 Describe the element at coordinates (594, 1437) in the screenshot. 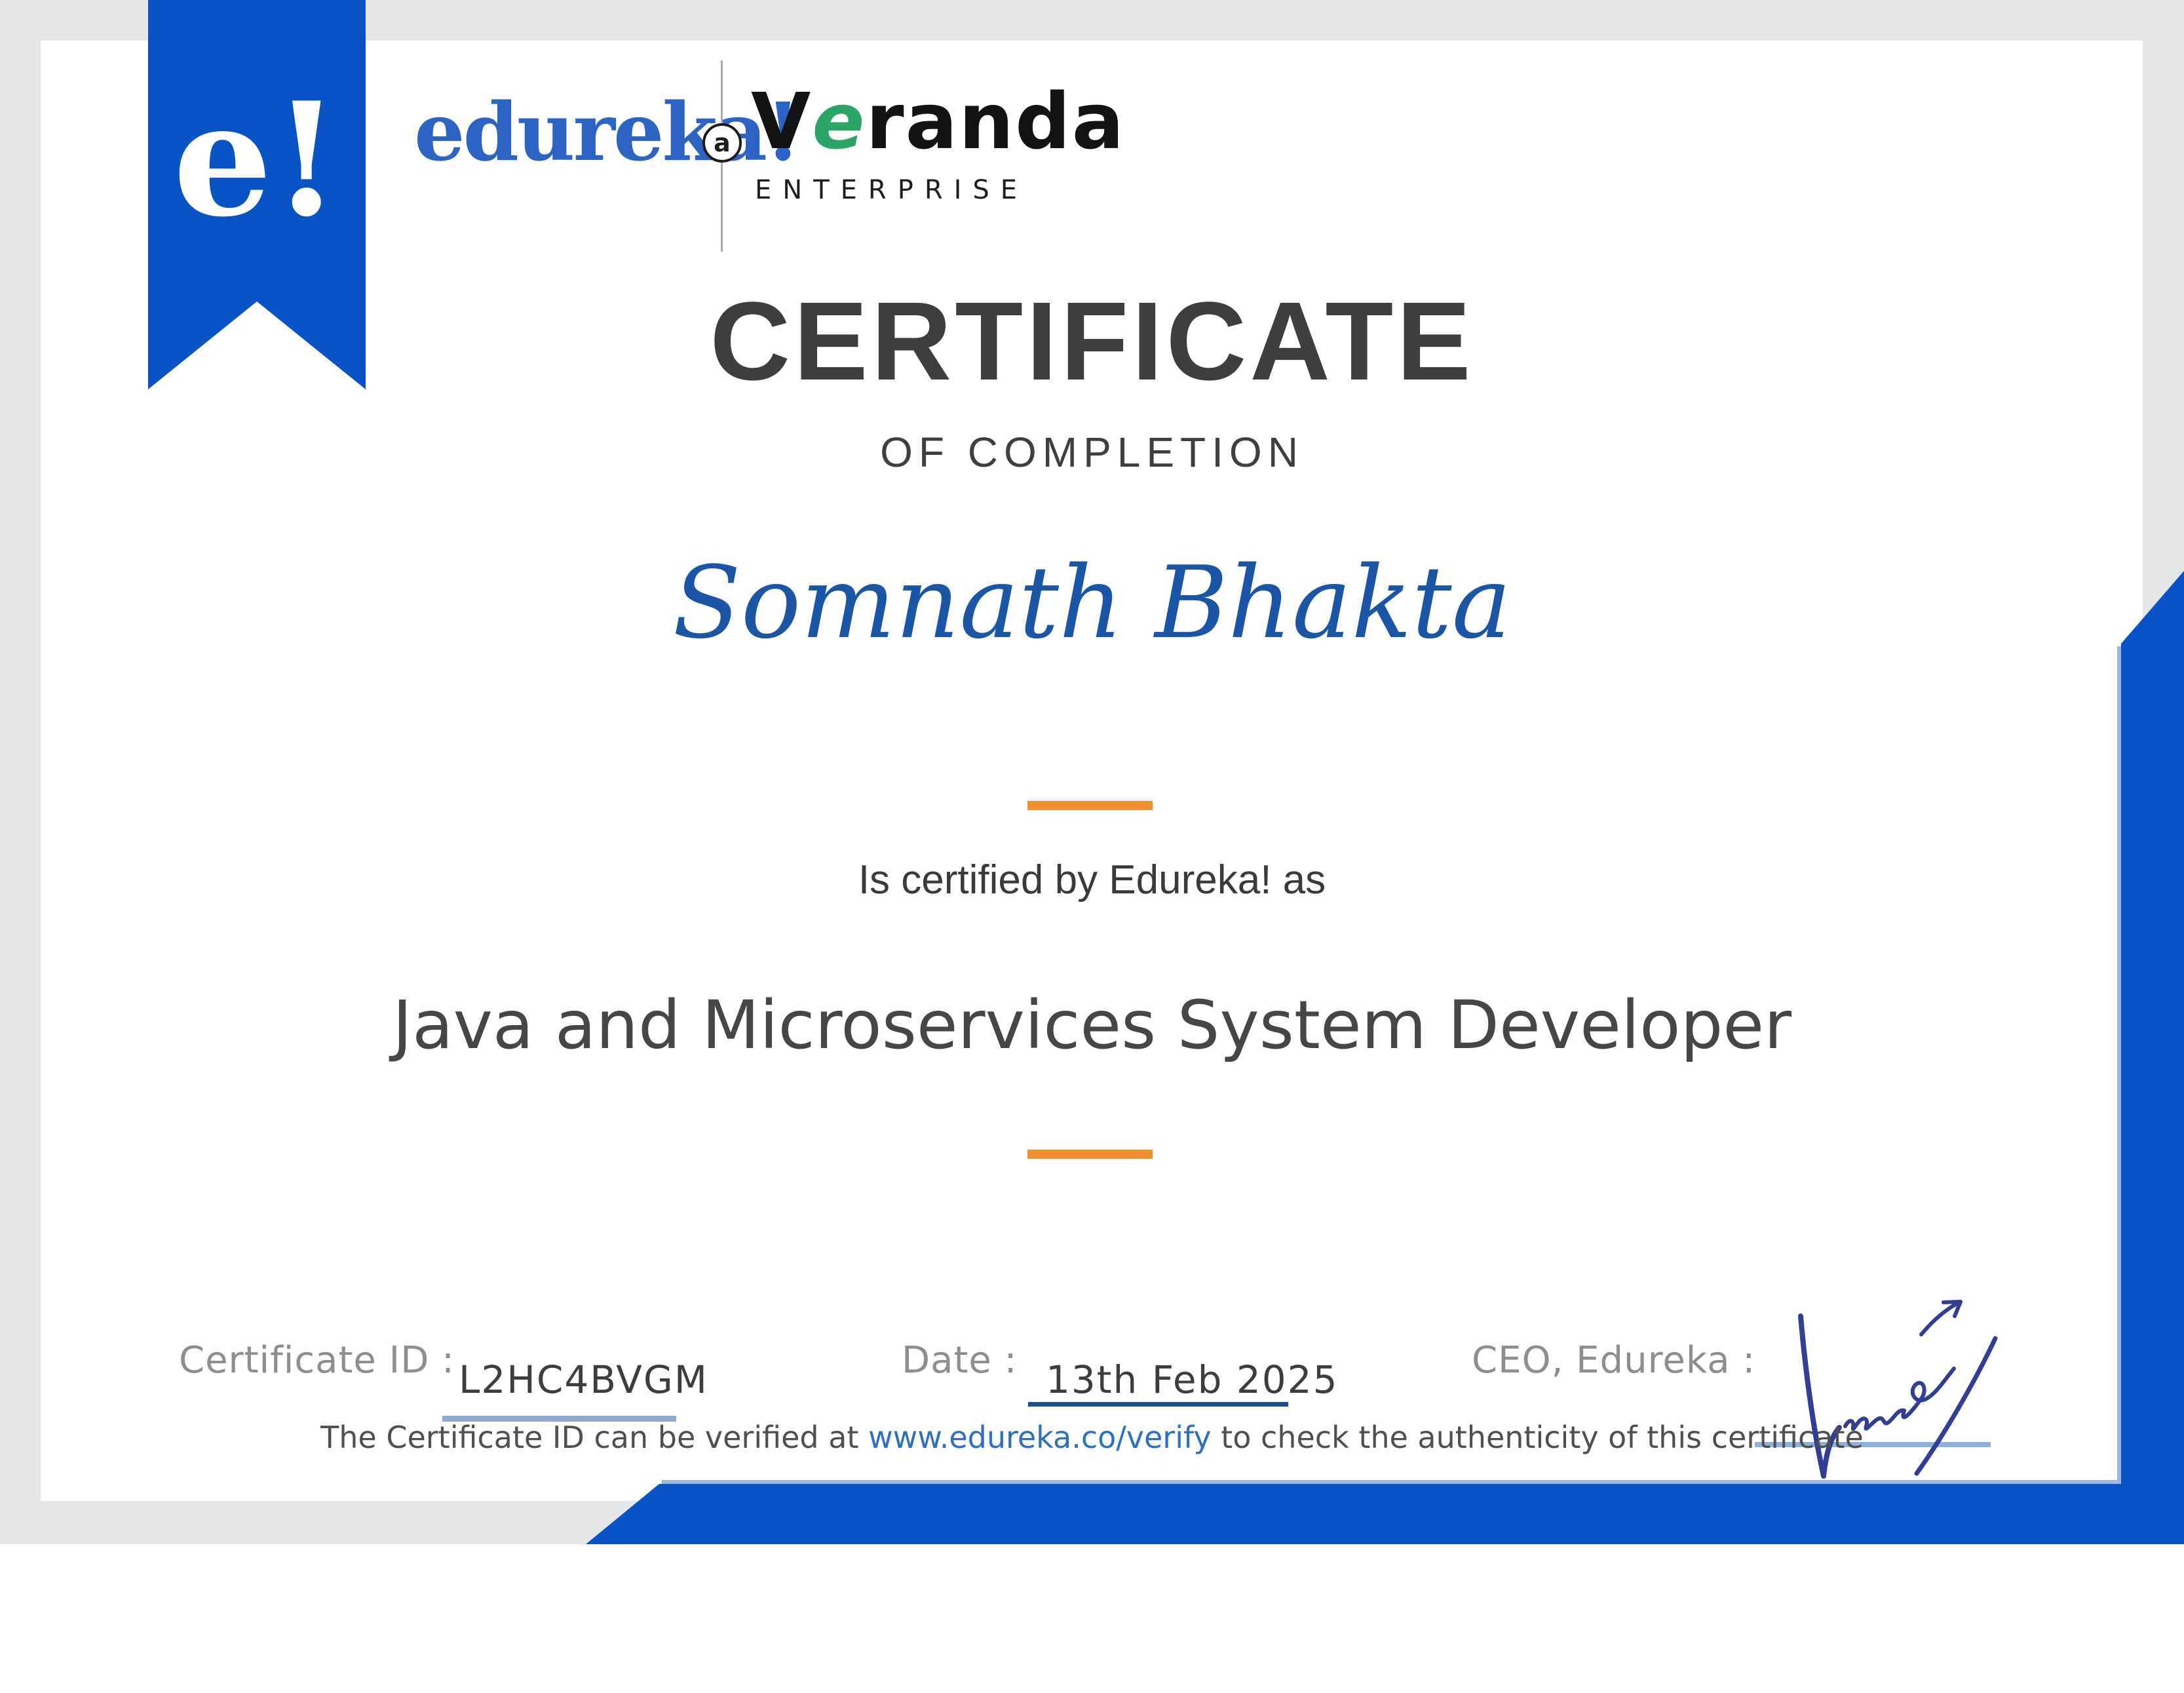

I see `verify-text-prefix: The Certificate ID can be verified at` at that location.